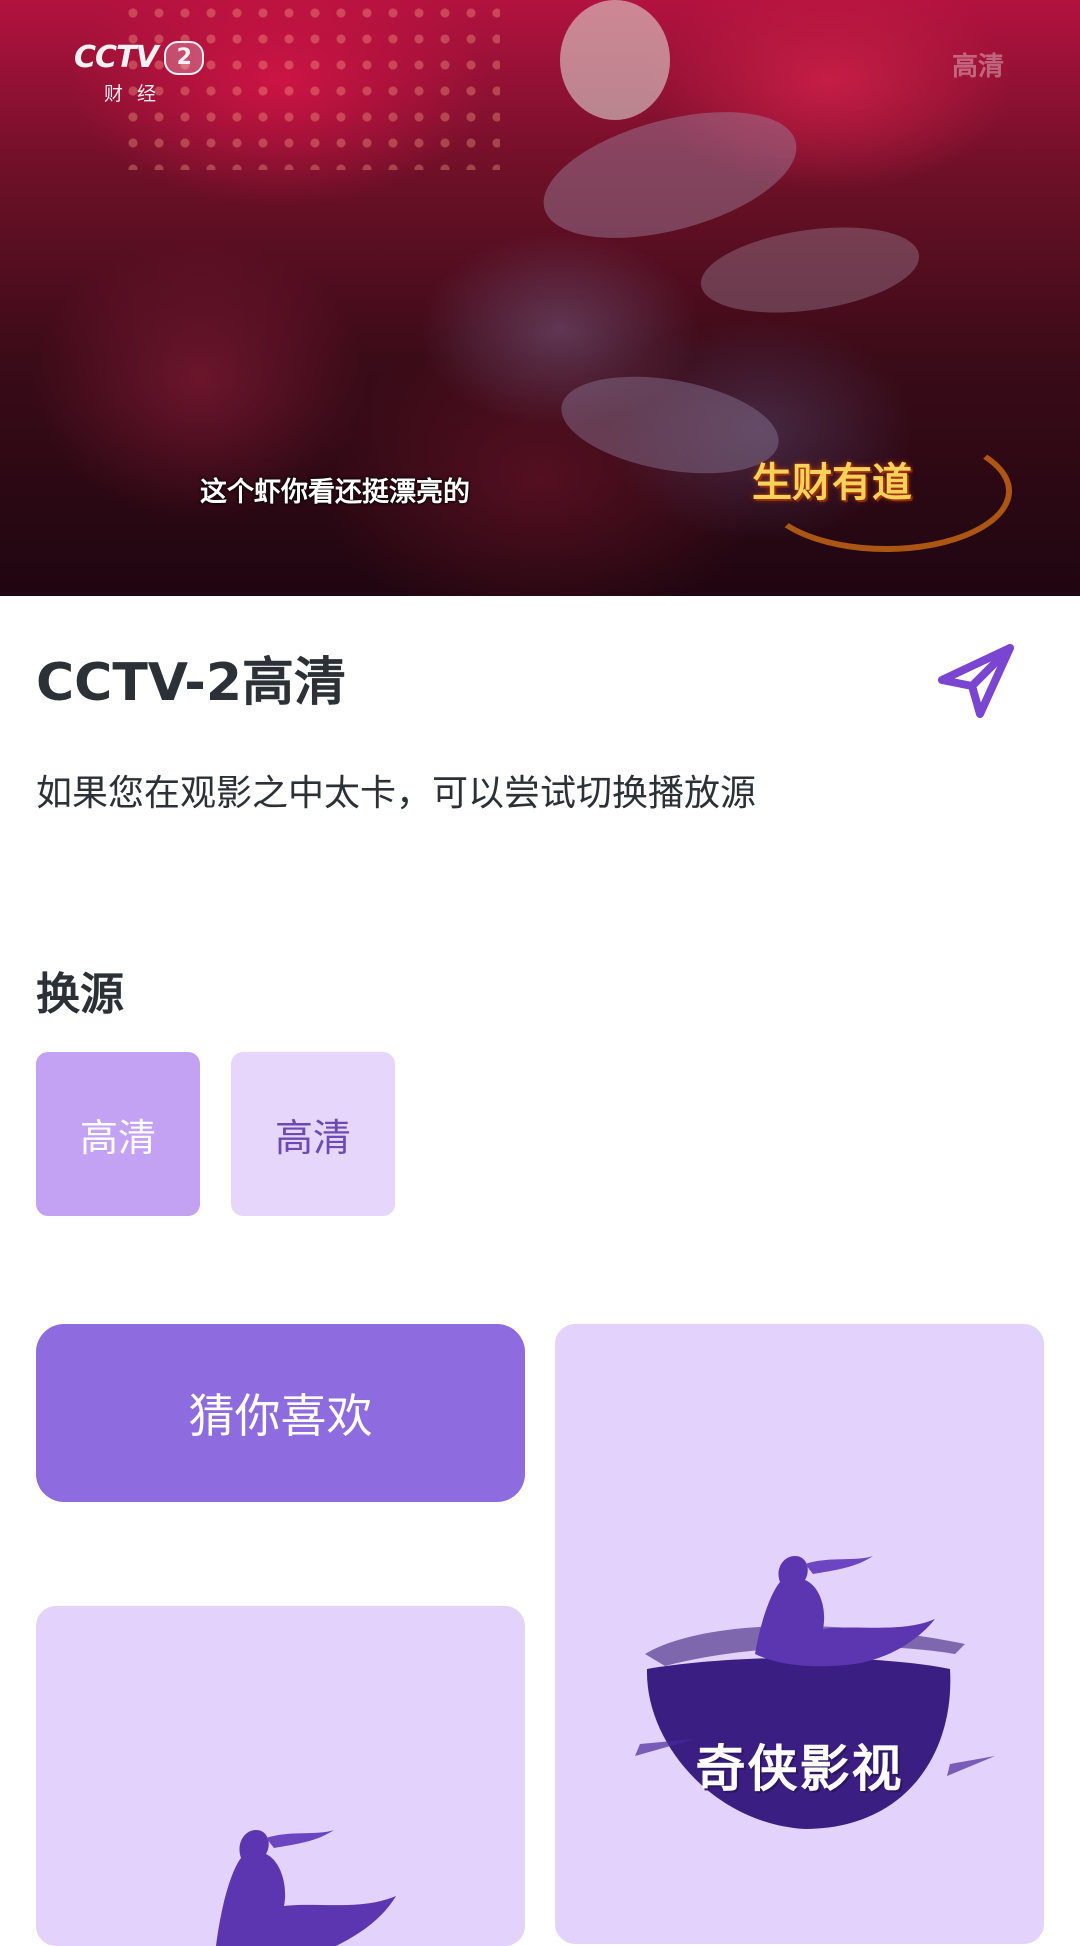  I want to click on source-hint: 如果您在观影之中太卡，可以尝试切换播放源, so click(396, 793).